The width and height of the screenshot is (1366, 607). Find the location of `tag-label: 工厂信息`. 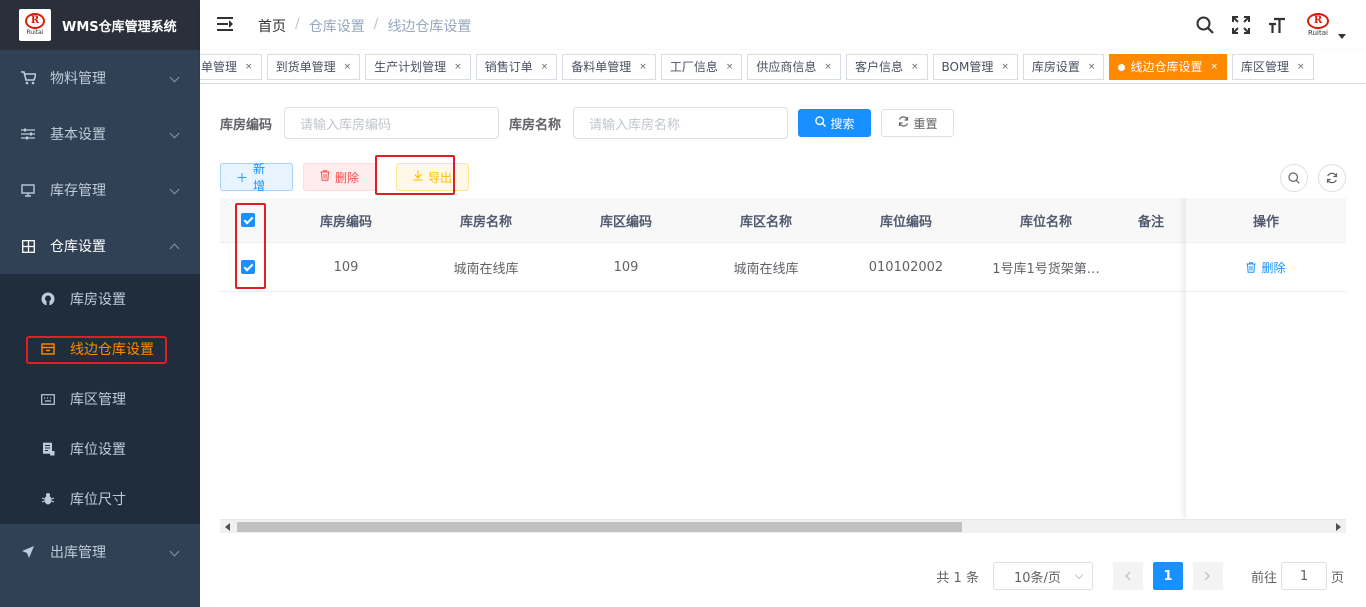

tag-label: 工厂信息 is located at coordinates (693, 67).